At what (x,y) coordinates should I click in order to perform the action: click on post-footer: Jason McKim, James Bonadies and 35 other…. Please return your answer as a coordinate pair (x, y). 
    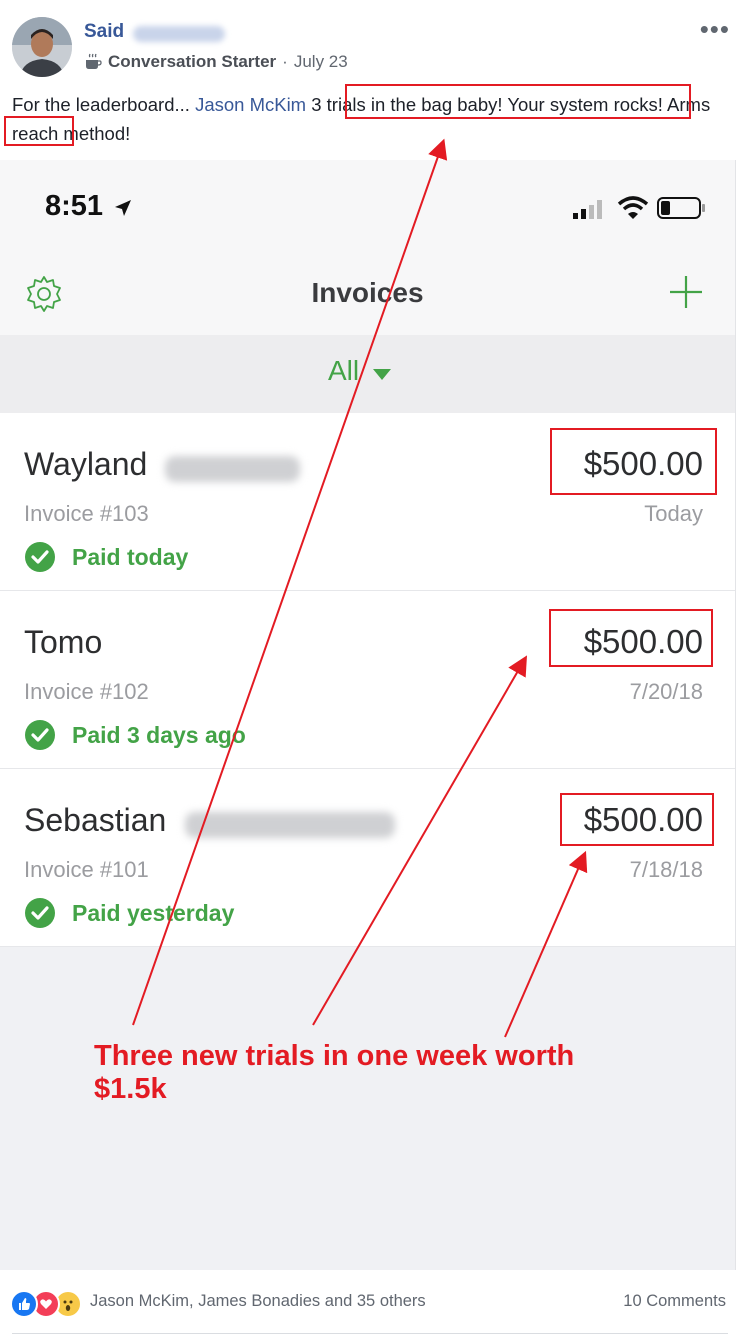
    Looking at the image, I should click on (370, 1305).